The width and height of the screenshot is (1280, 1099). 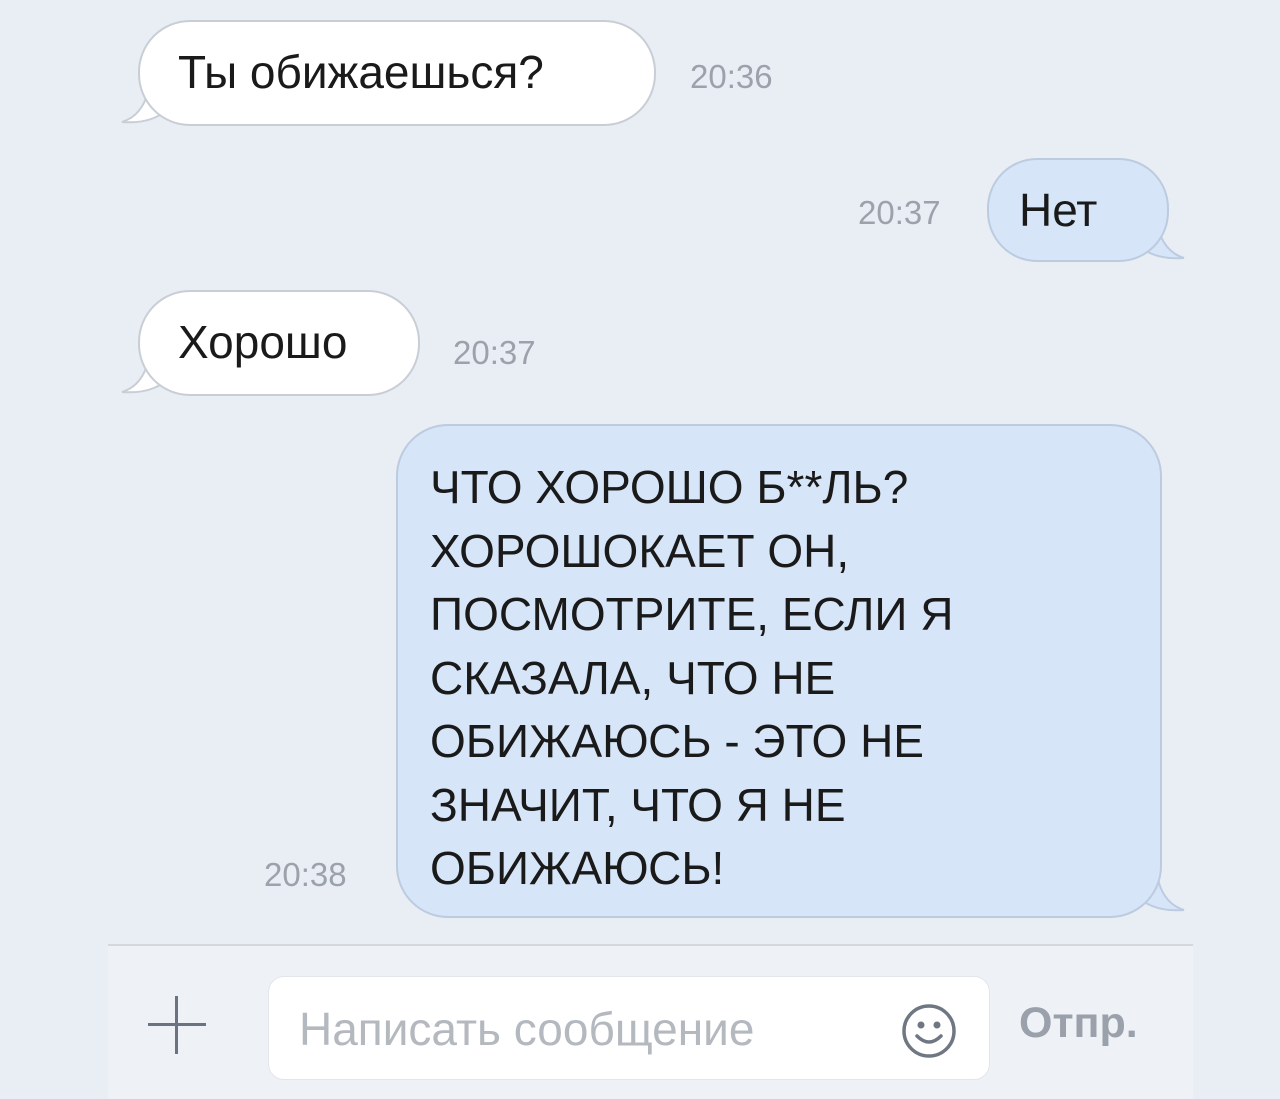 What do you see at coordinates (361, 72) in the screenshot?
I see `message-text: Ты обижаешься?` at bounding box center [361, 72].